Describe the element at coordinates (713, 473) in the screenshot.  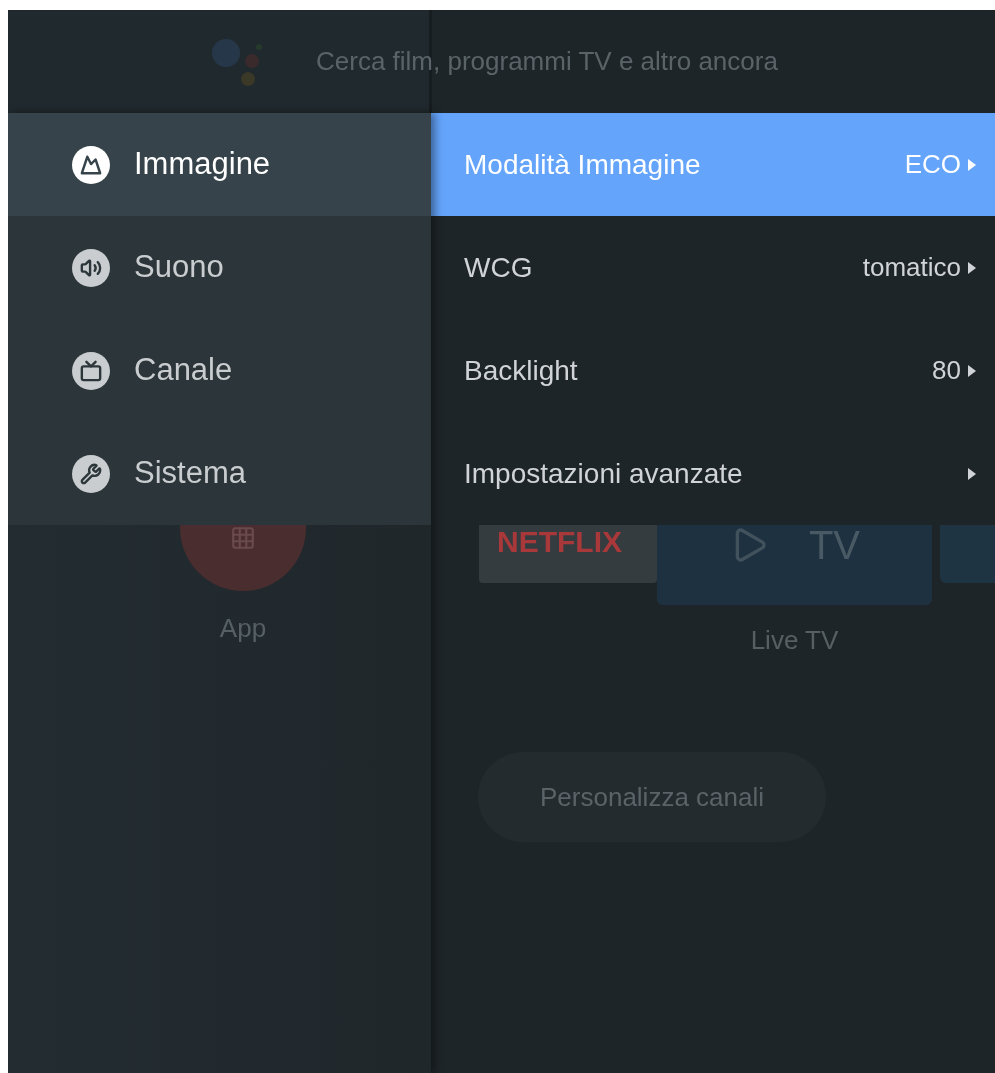
I see `setting-row: Impostazioni avanzate` at that location.